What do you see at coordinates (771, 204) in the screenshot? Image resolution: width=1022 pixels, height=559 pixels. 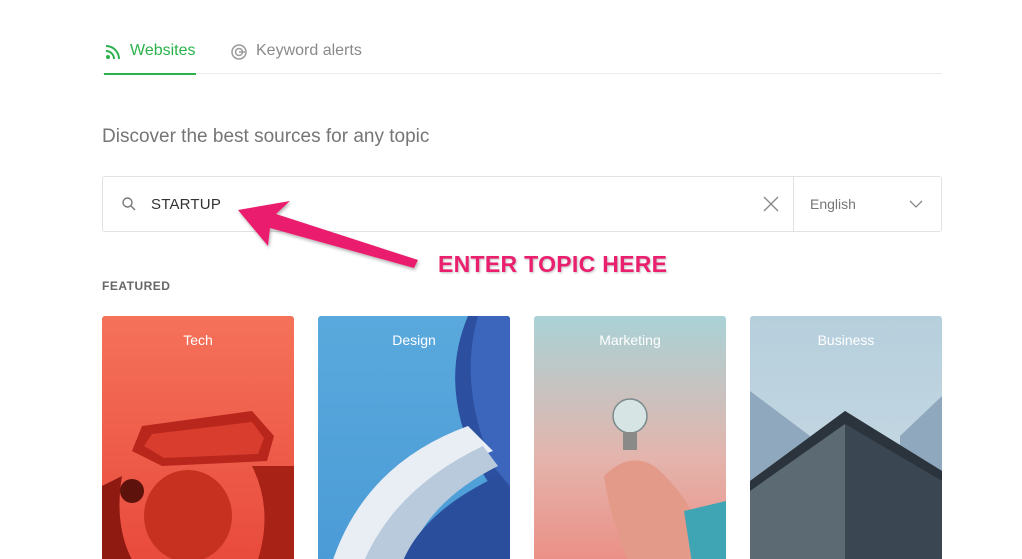 I see `close-icon` at bounding box center [771, 204].